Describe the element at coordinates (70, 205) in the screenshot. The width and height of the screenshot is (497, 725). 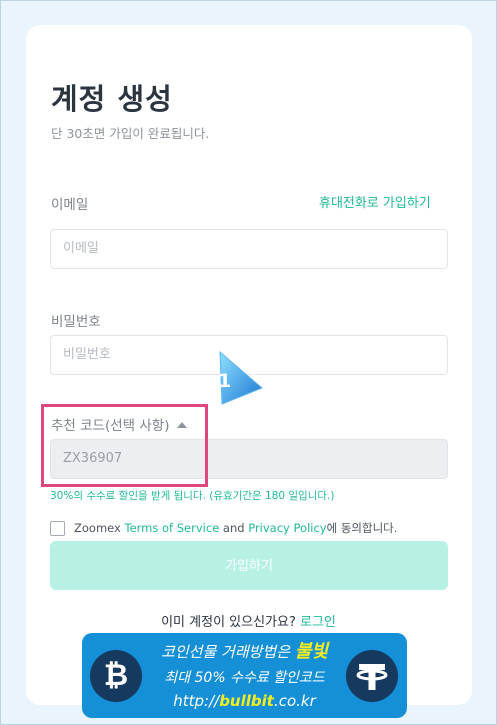
I see `email-label: 이메일` at that location.